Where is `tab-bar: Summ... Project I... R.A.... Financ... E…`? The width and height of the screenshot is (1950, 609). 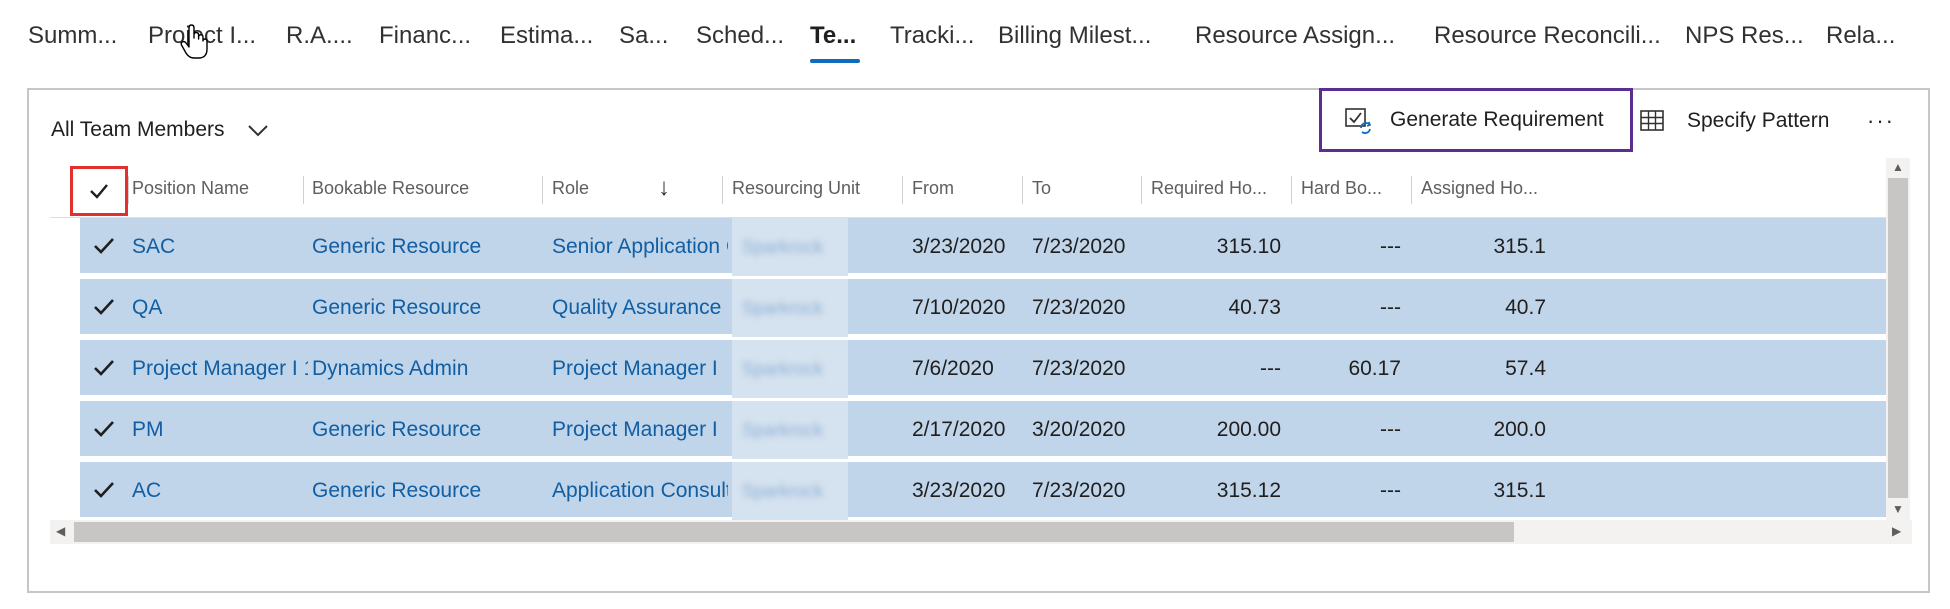
tab-bar: Summ... Project I... R.A.... Financ... E… is located at coordinates (975, 38).